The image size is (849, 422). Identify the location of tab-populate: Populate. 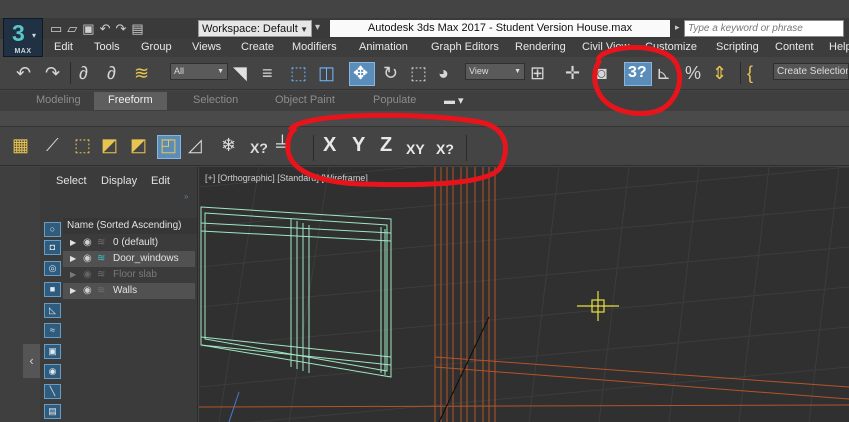
(394, 100).